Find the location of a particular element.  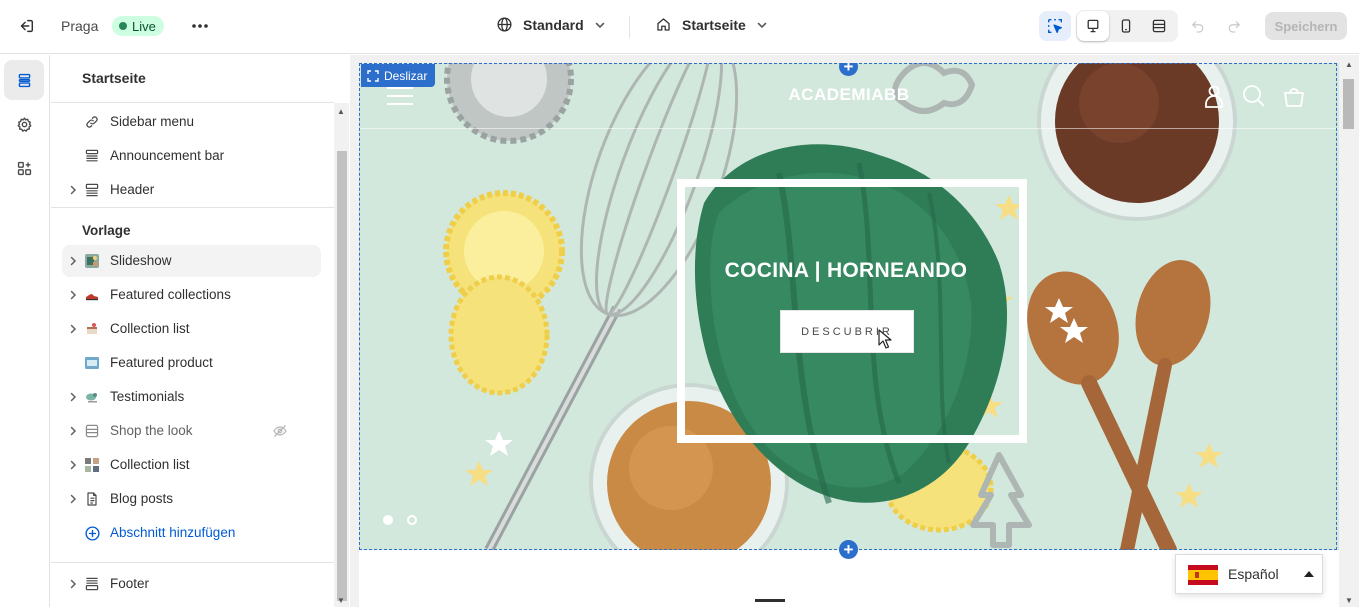

plus-icon: + is located at coordinates (848, 549).